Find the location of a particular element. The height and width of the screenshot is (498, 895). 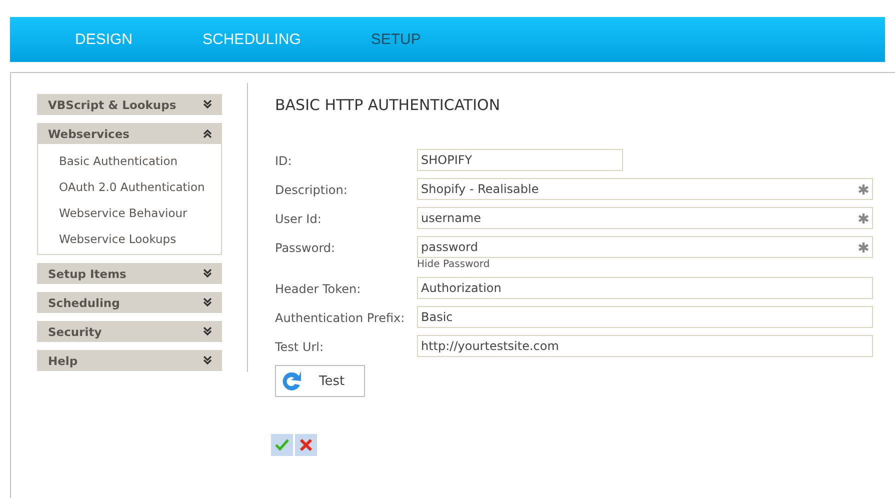

input-field: Basic is located at coordinates (645, 317).